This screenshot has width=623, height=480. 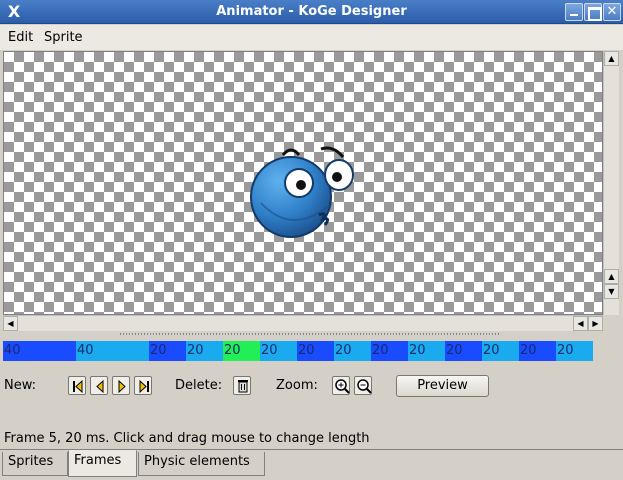 I want to click on minimize-button, so click(x=574, y=12).